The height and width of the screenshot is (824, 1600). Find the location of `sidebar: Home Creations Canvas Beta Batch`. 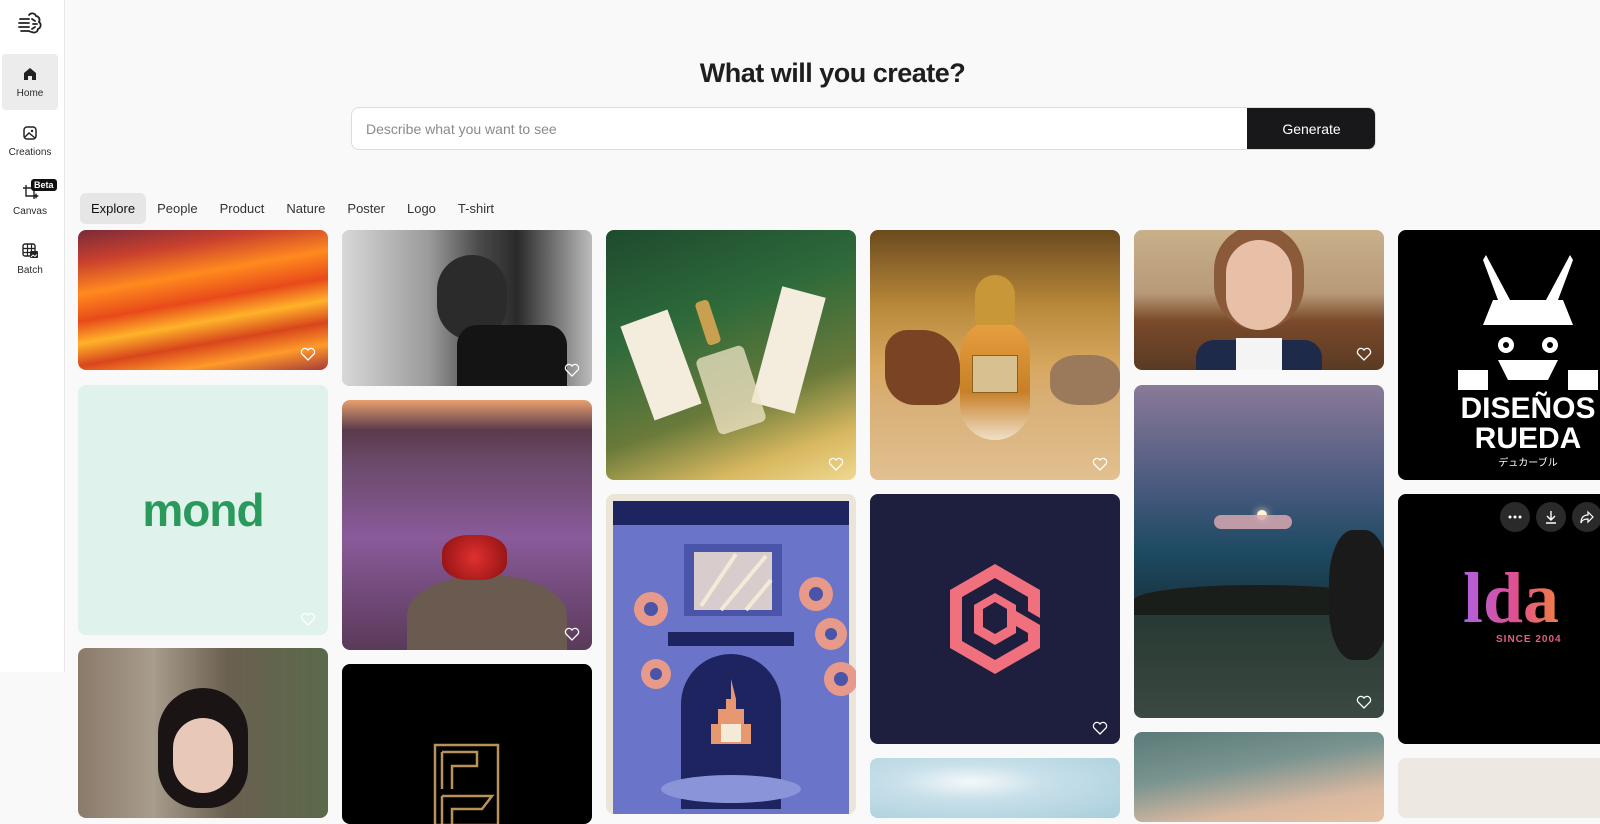

sidebar: Home Creations Canvas Beta Batch is located at coordinates (32, 336).